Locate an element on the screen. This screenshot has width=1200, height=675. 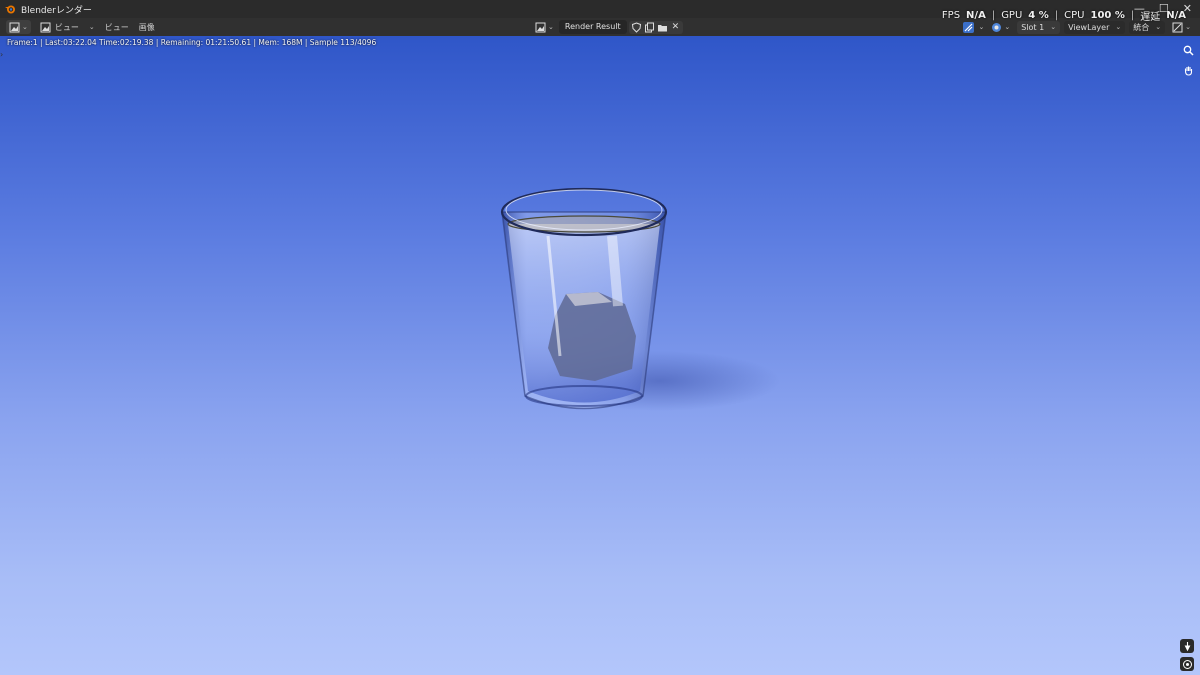
performance-overlay: FPS N/A | GPU 4 % | CPU 100 % | 遅延 N/A is located at coordinates (1064, 15).